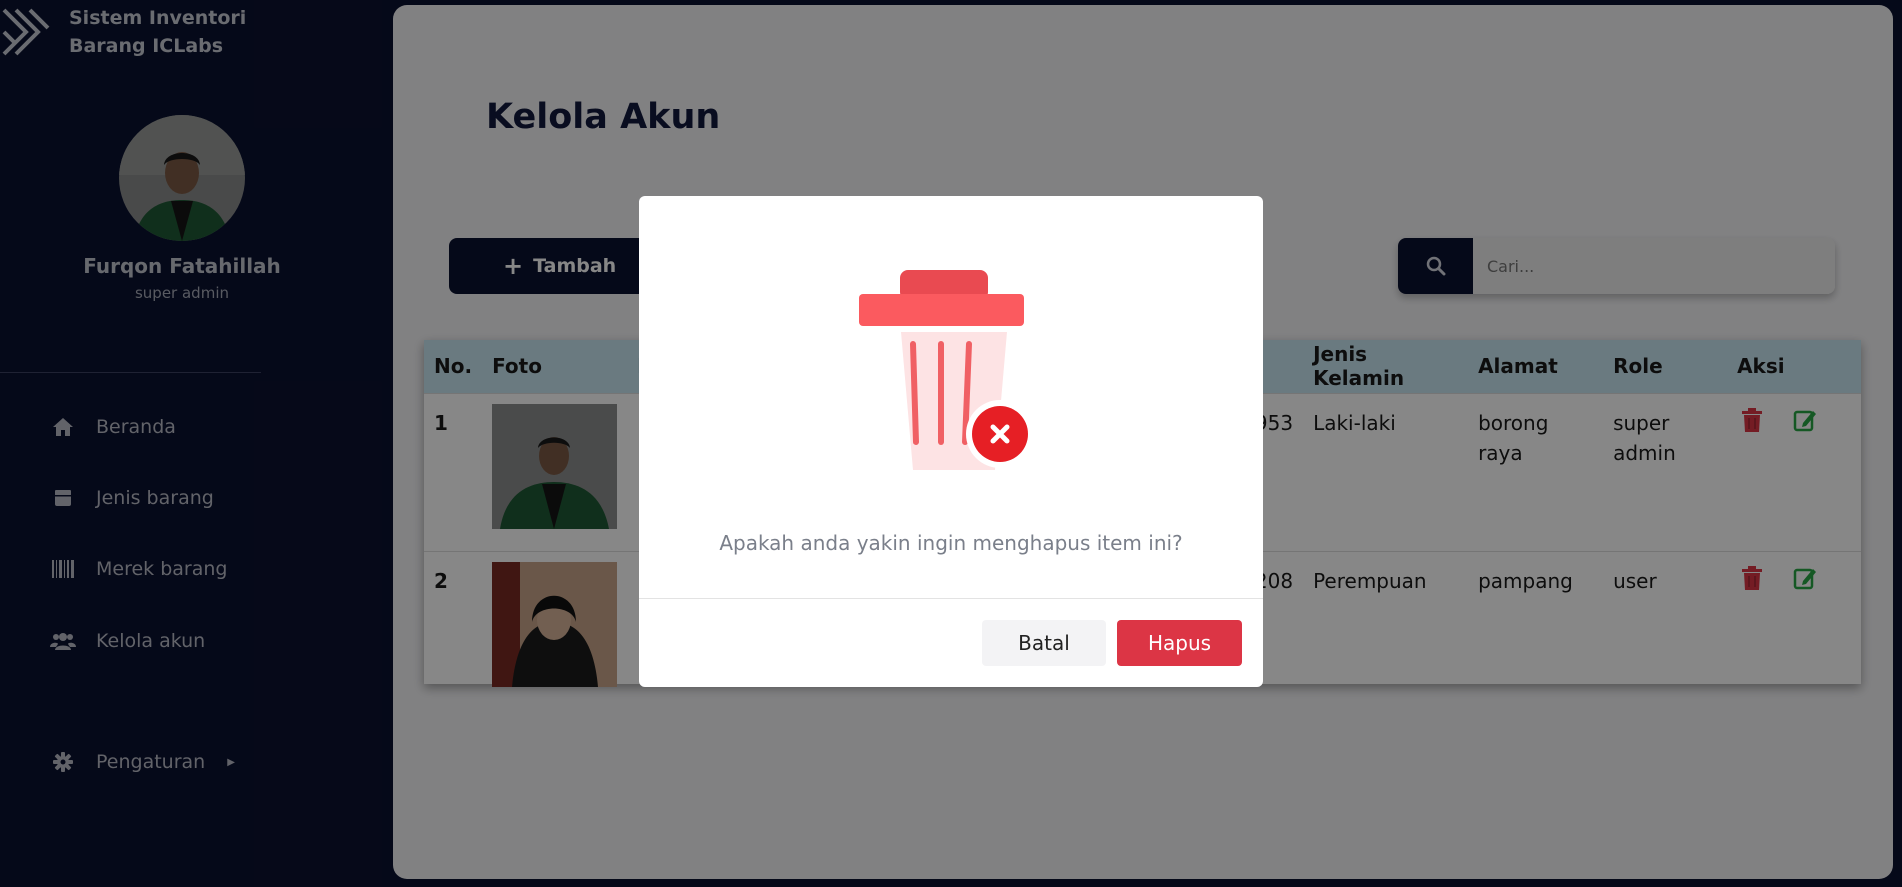 This screenshot has height=887, width=1902. Describe the element at coordinates (946, 370) in the screenshot. I see `trash-delete-illustration-icon` at that location.